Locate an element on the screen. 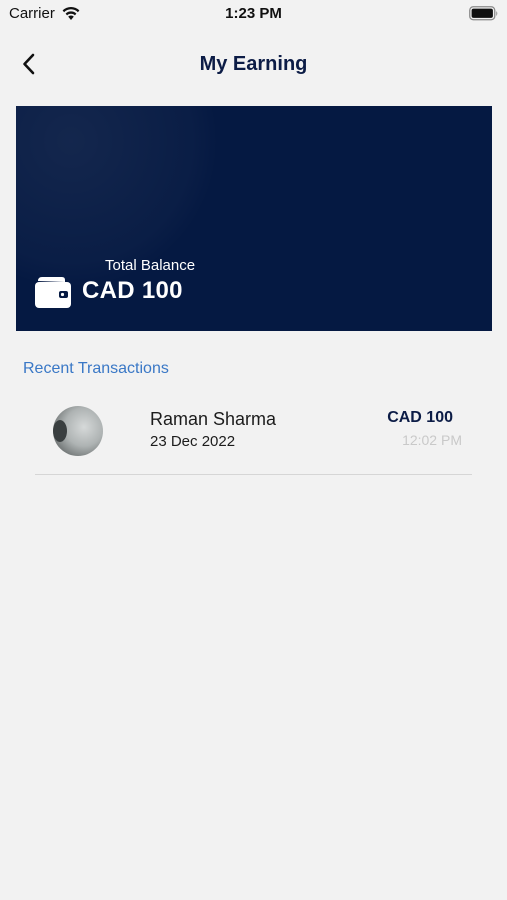 This screenshot has width=507, height=900. nav-header: My Earning is located at coordinates (253, 66).